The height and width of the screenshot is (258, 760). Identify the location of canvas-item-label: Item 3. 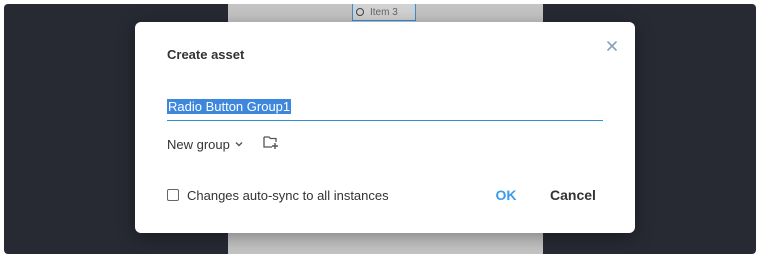
(384, 12).